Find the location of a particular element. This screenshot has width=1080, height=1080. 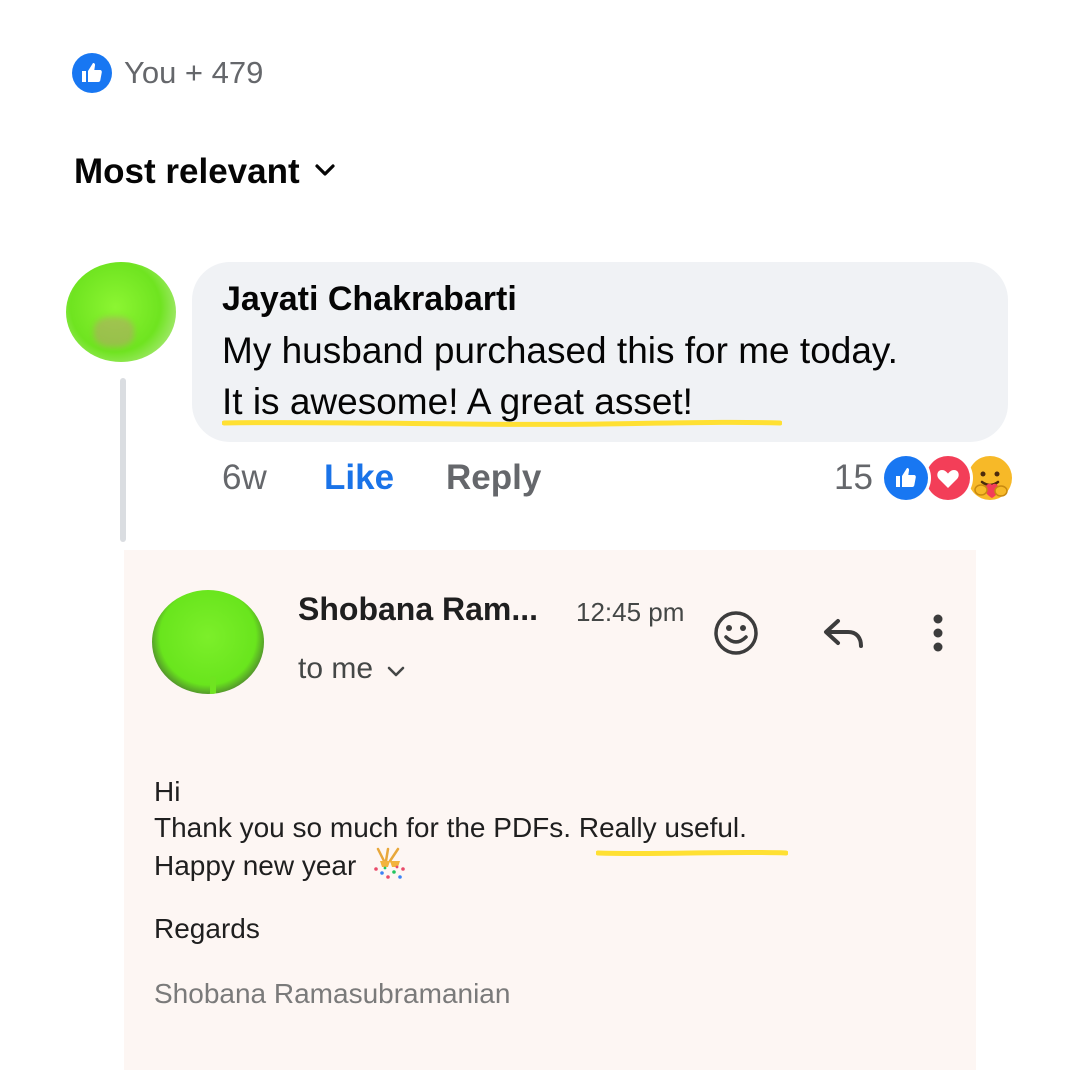

comment-text-line: My husband purchased this for me today. is located at coordinates (560, 350).